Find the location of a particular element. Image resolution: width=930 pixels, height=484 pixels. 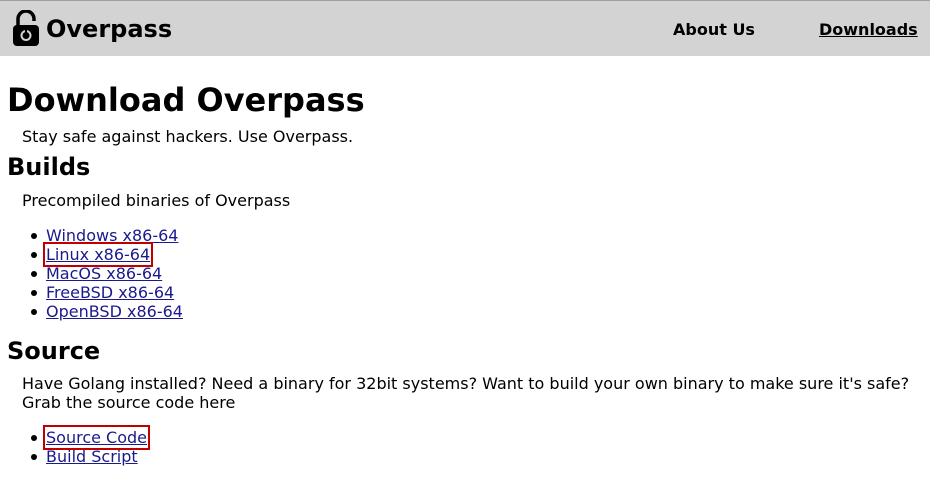

page-title: Download Overpass is located at coordinates (186, 100).